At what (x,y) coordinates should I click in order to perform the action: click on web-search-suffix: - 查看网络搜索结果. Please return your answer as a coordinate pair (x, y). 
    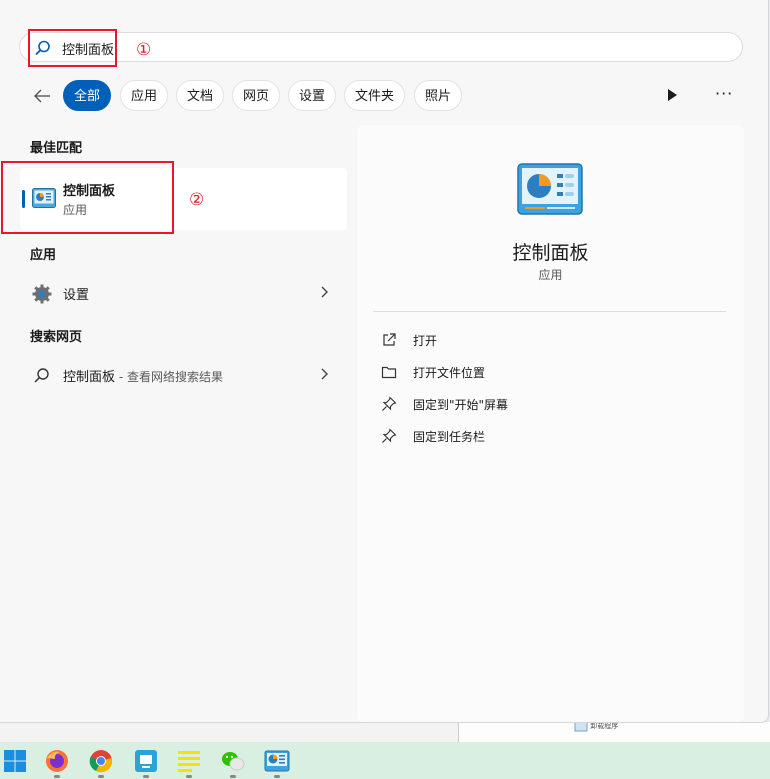
    Looking at the image, I should click on (169, 377).